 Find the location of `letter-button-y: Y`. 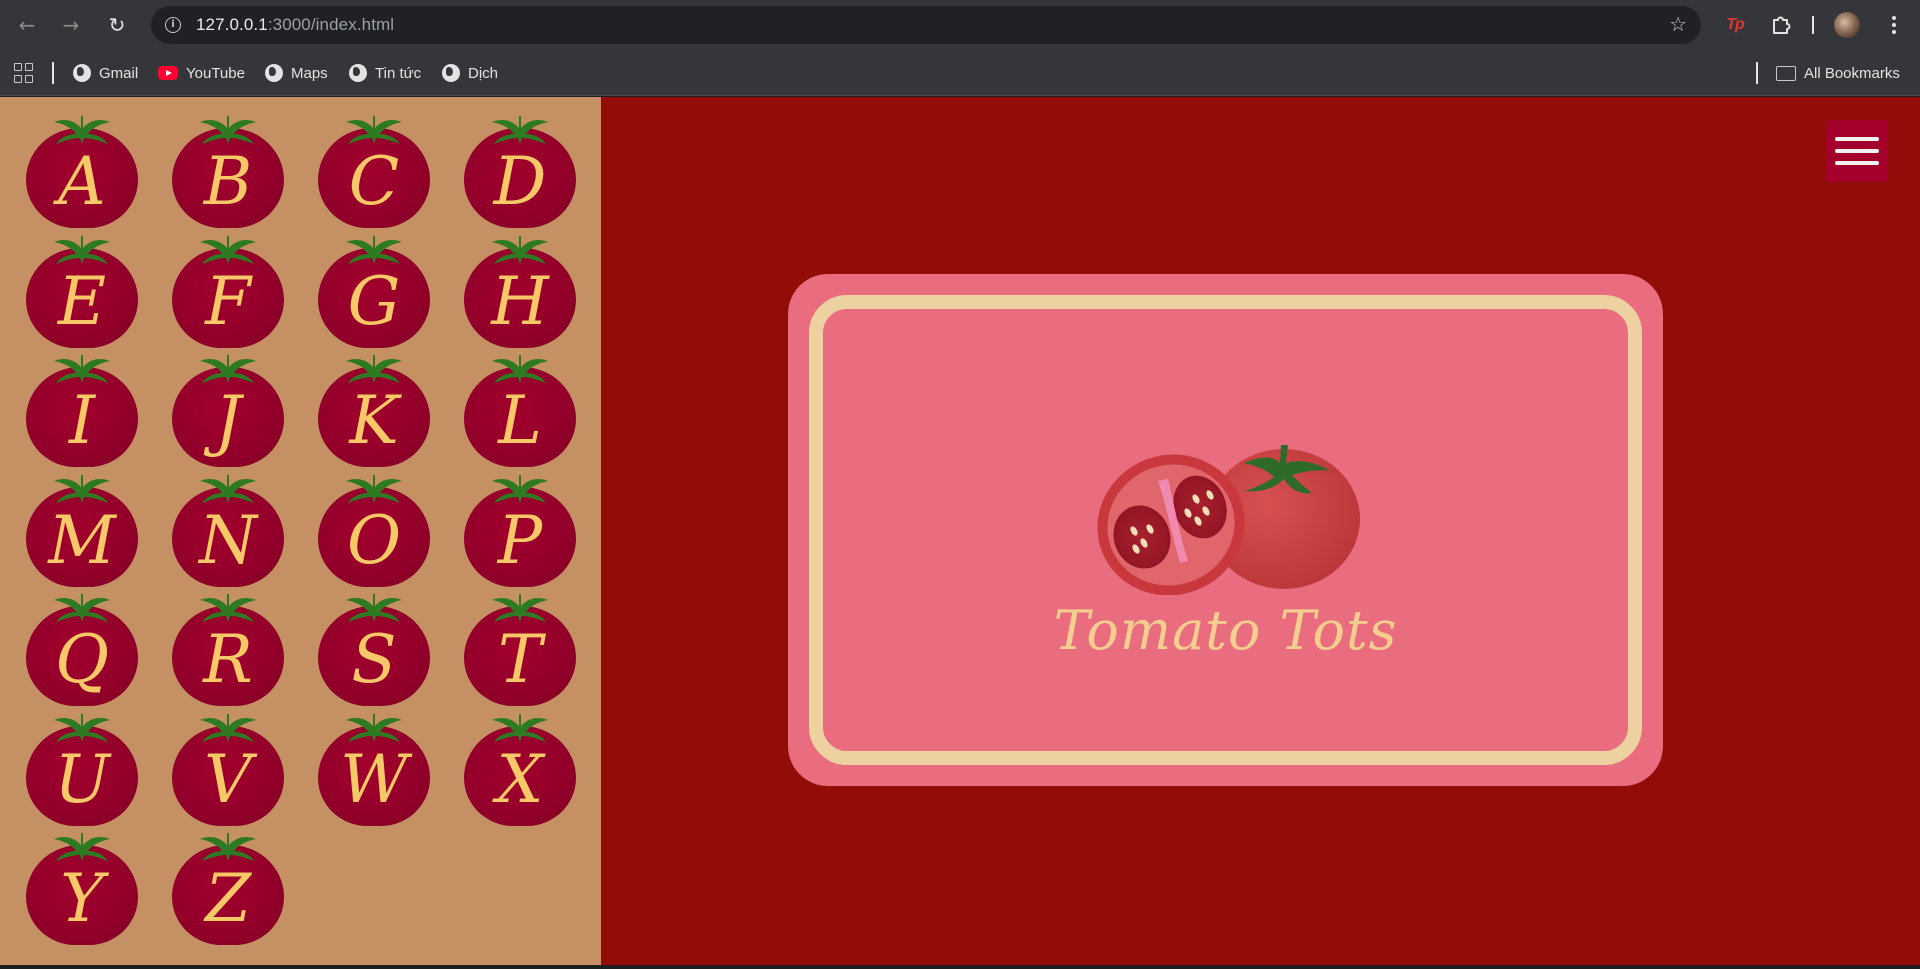

letter-button-y: Y is located at coordinates (82, 887).